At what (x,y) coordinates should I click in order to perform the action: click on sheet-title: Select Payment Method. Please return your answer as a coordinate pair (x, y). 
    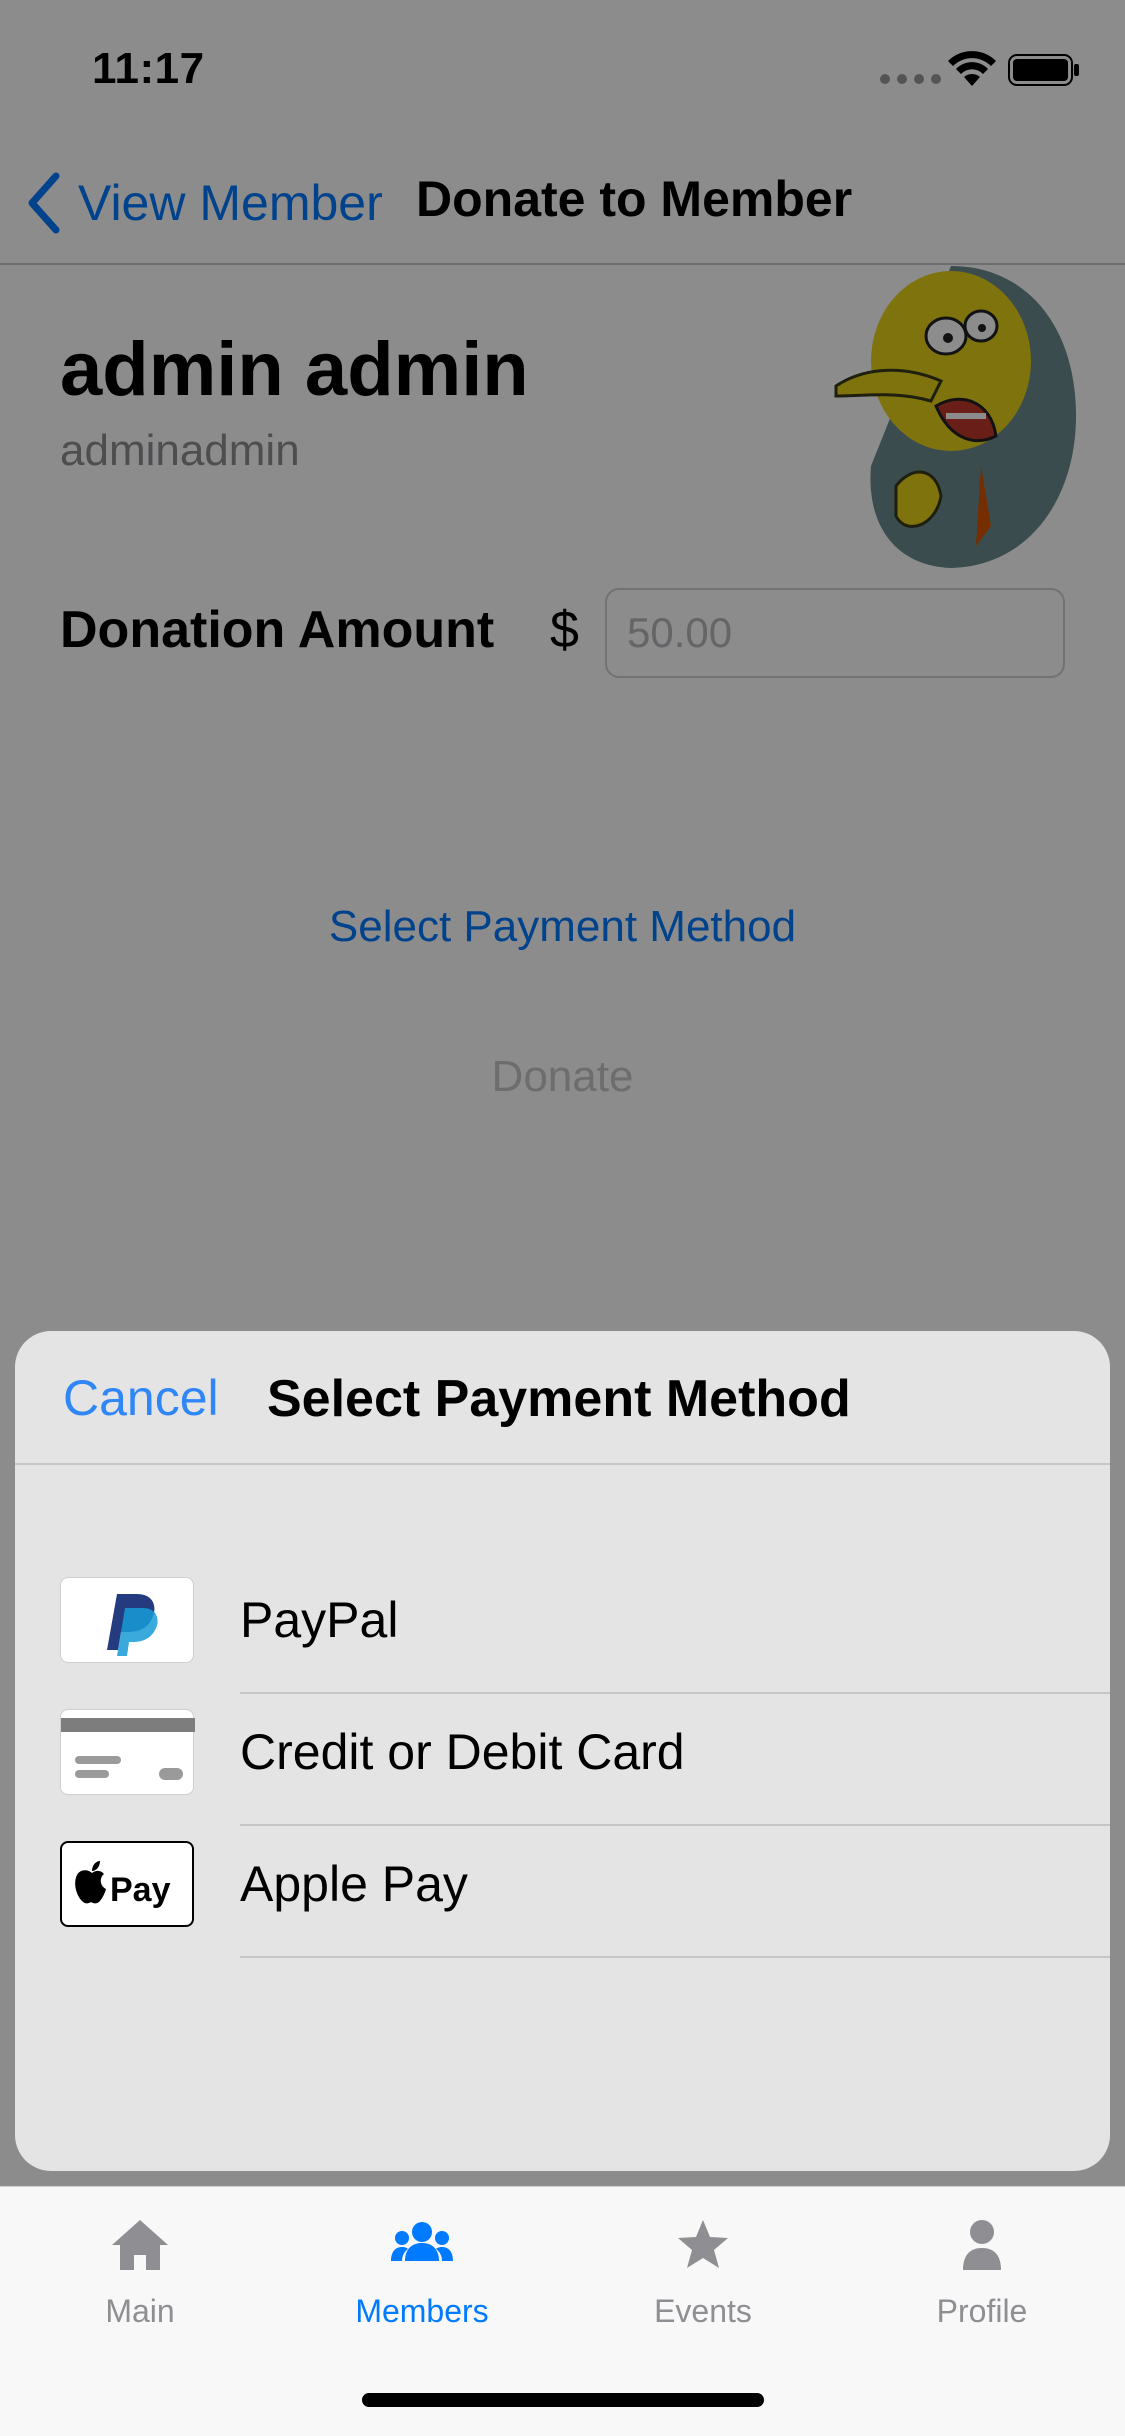
    Looking at the image, I should click on (559, 1399).